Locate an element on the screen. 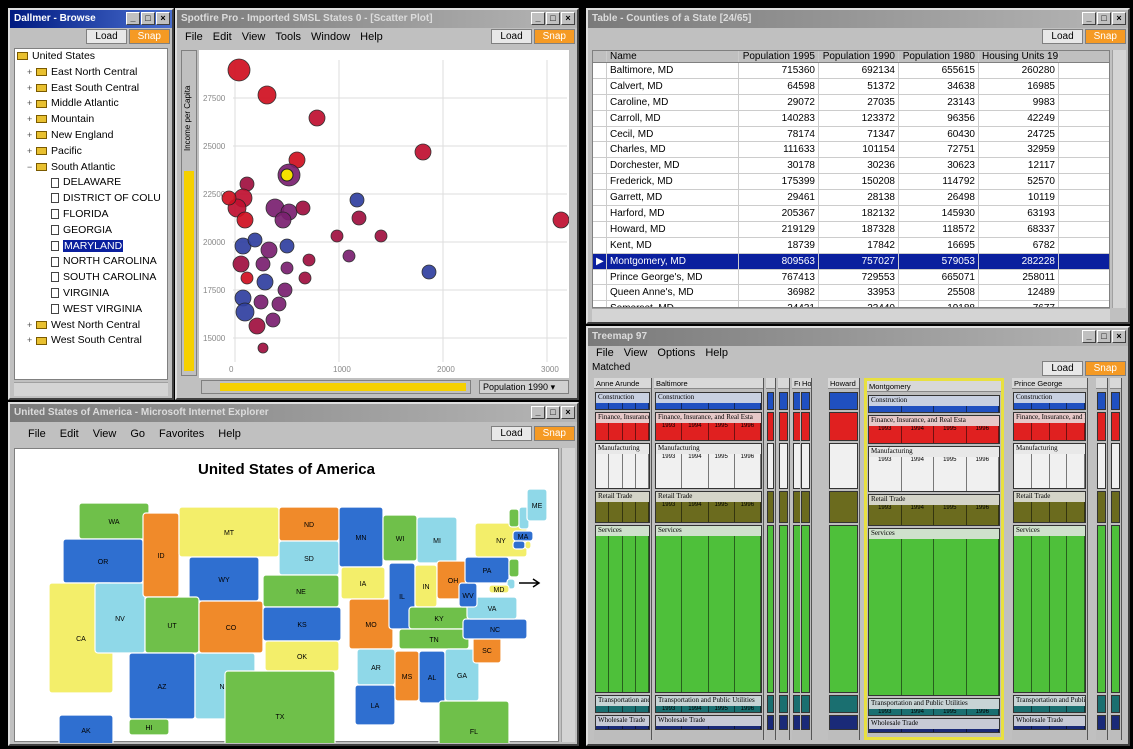  tree-item: FLORIDA is located at coordinates (91, 215).